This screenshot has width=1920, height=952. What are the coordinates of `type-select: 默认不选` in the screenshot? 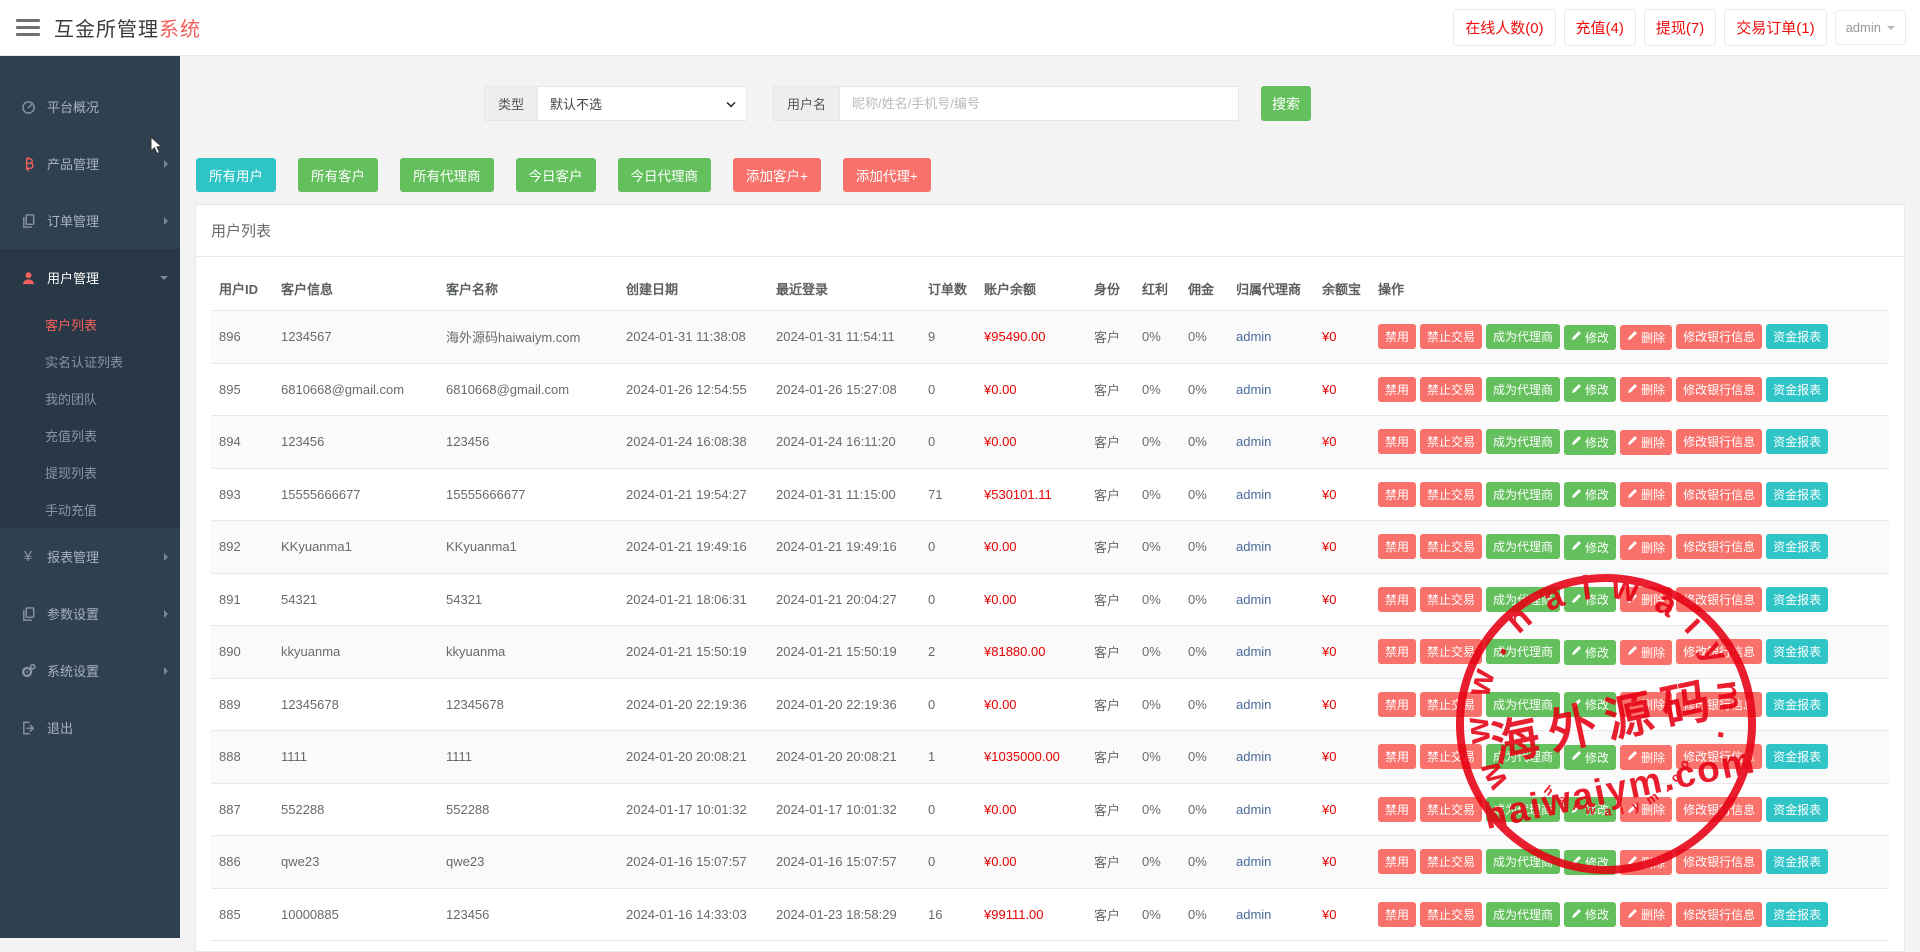 It's located at (642, 103).